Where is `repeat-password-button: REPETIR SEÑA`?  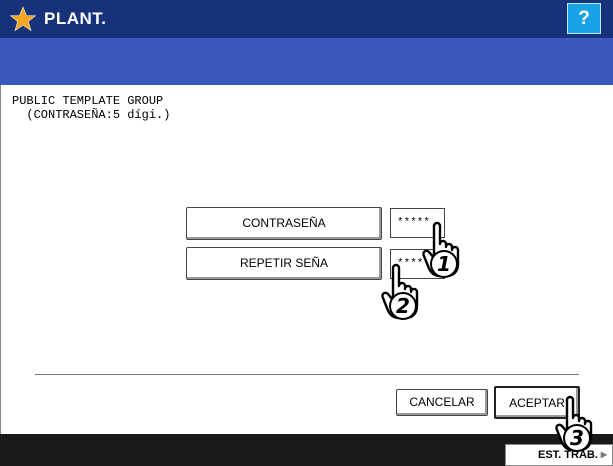
repeat-password-button: REPETIR SEÑA is located at coordinates (284, 263).